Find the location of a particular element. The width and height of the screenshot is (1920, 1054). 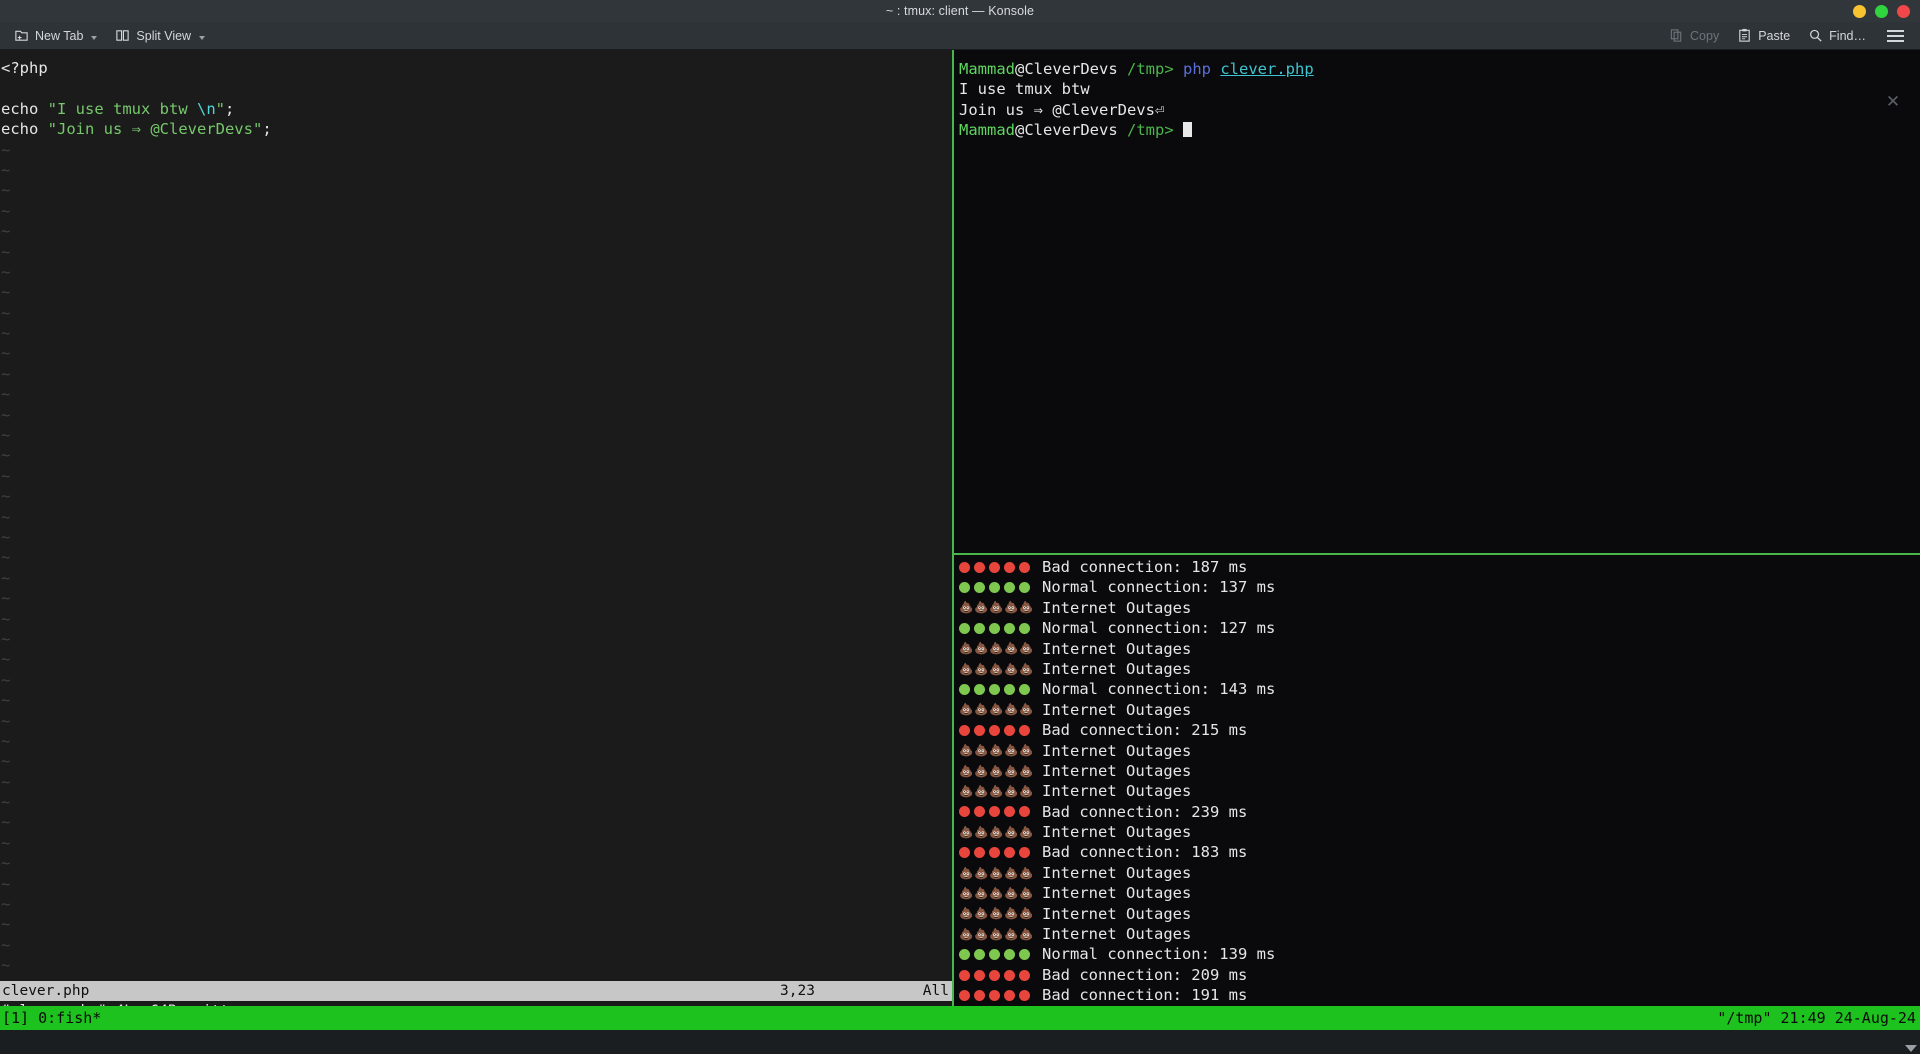

split-view-chevron-down-icon is located at coordinates (202, 37).